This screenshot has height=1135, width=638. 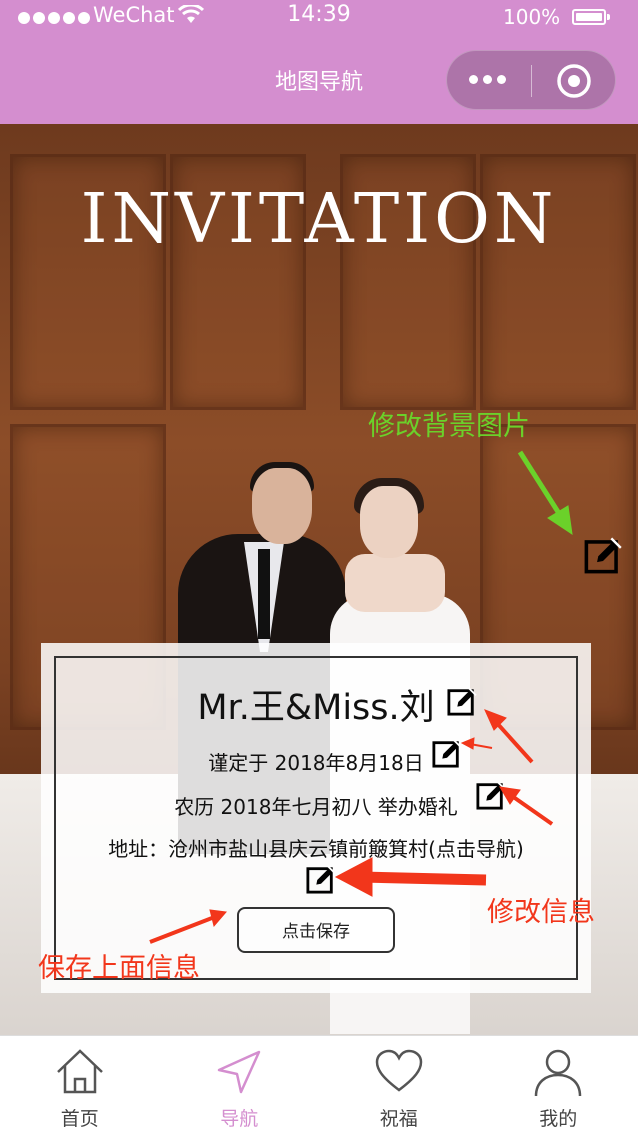 What do you see at coordinates (321, 879) in the screenshot?
I see `edit-address-icon` at bounding box center [321, 879].